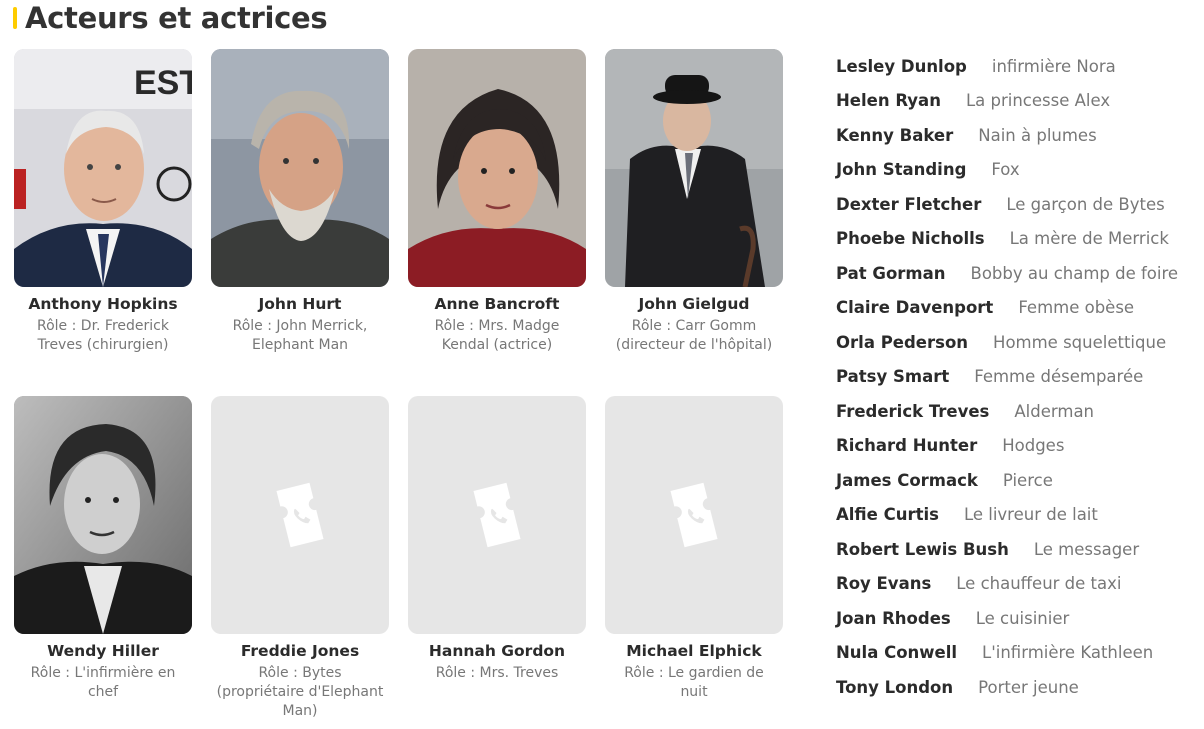 The height and width of the screenshot is (729, 1204). I want to click on actor-role: Rôle : Mrs. Treves, so click(497, 673).